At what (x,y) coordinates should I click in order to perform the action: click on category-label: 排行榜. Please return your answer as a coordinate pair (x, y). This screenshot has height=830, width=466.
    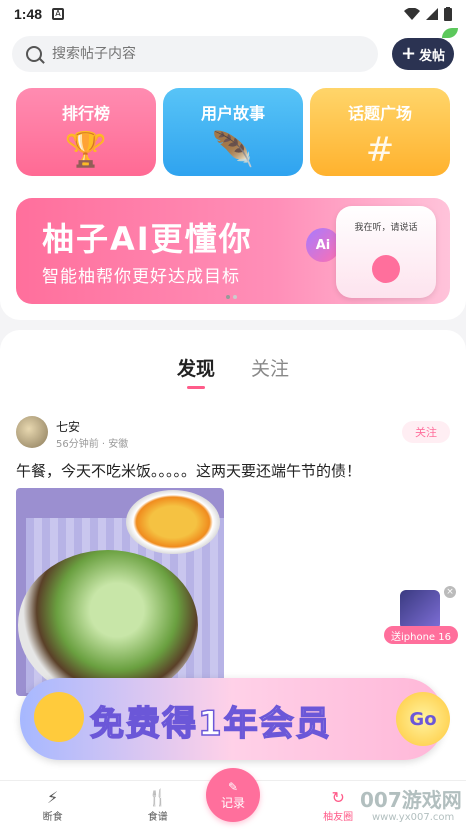
    Looking at the image, I should click on (85, 113).